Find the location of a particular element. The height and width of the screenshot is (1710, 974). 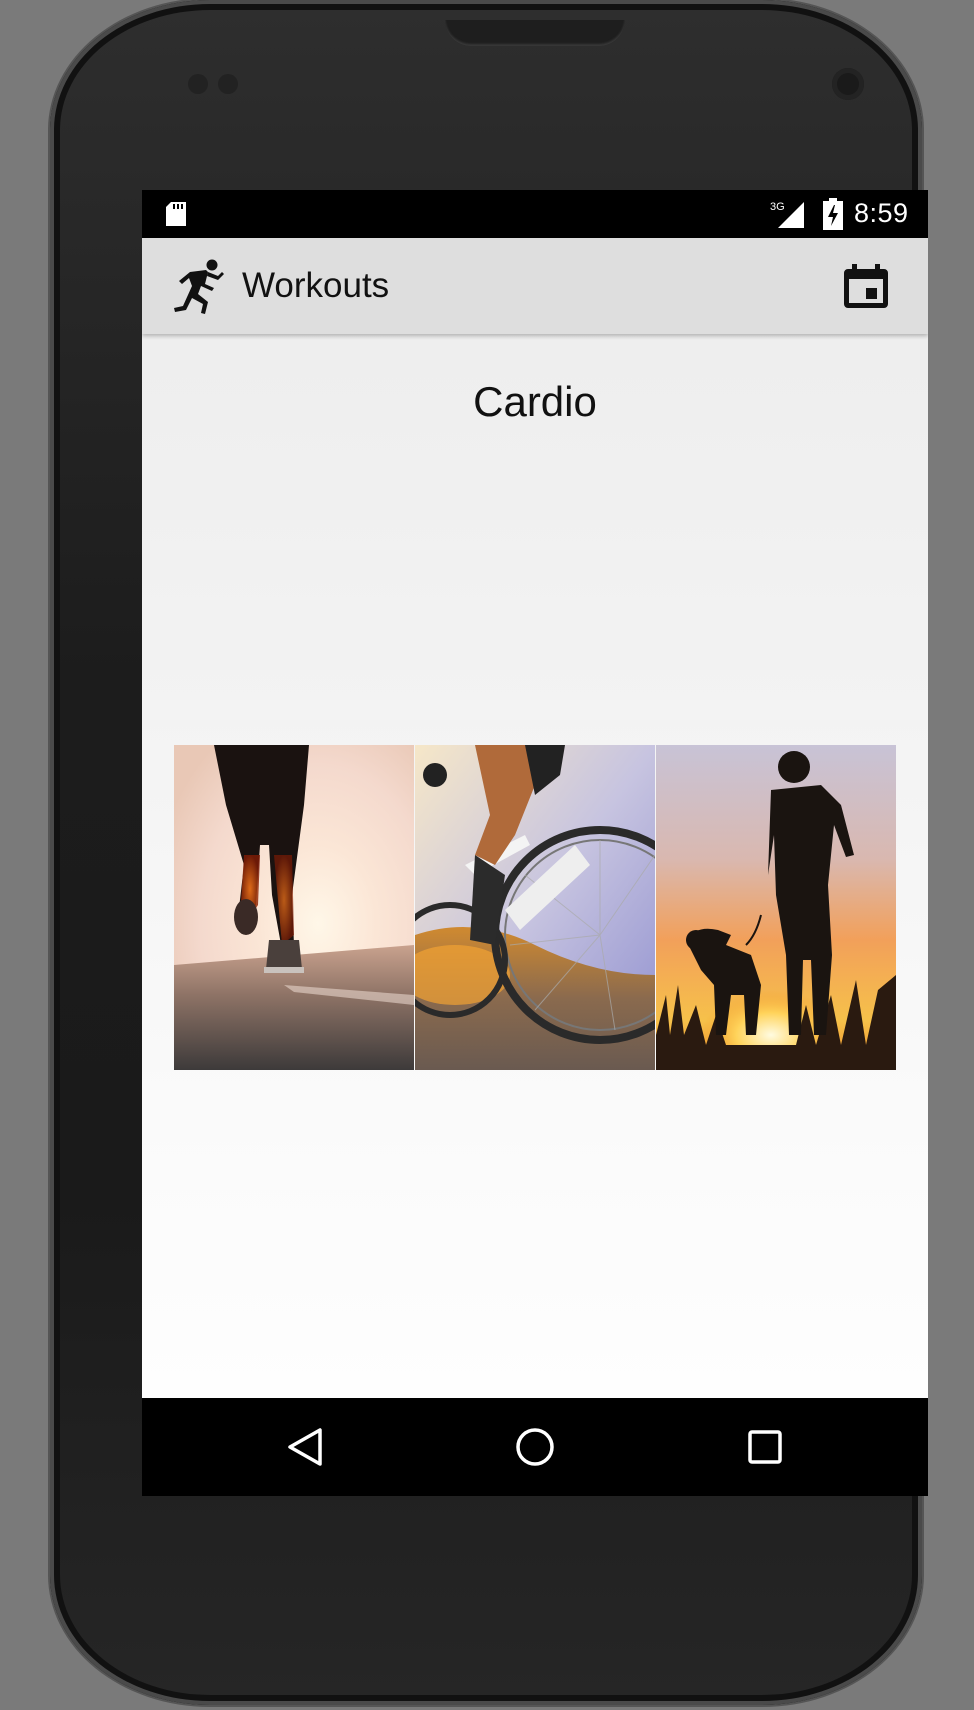

home-icon is located at coordinates (535, 1447).